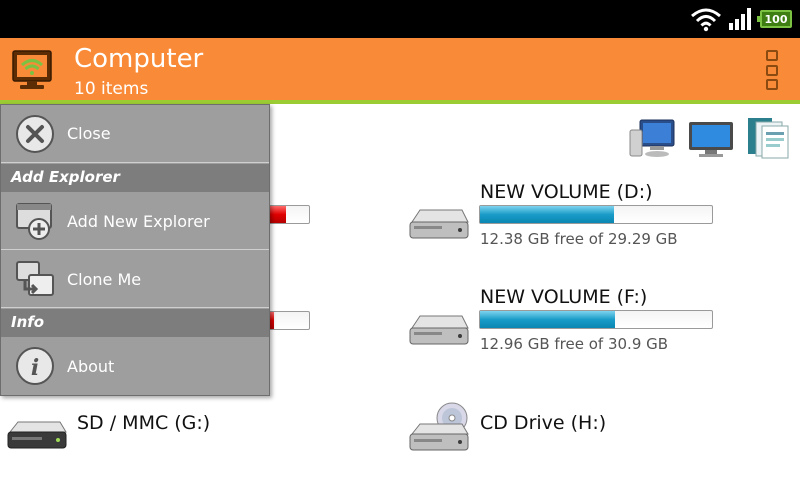 The image size is (800, 480). What do you see at coordinates (772, 70) in the screenshot?
I see `overflow-menu-icon` at bounding box center [772, 70].